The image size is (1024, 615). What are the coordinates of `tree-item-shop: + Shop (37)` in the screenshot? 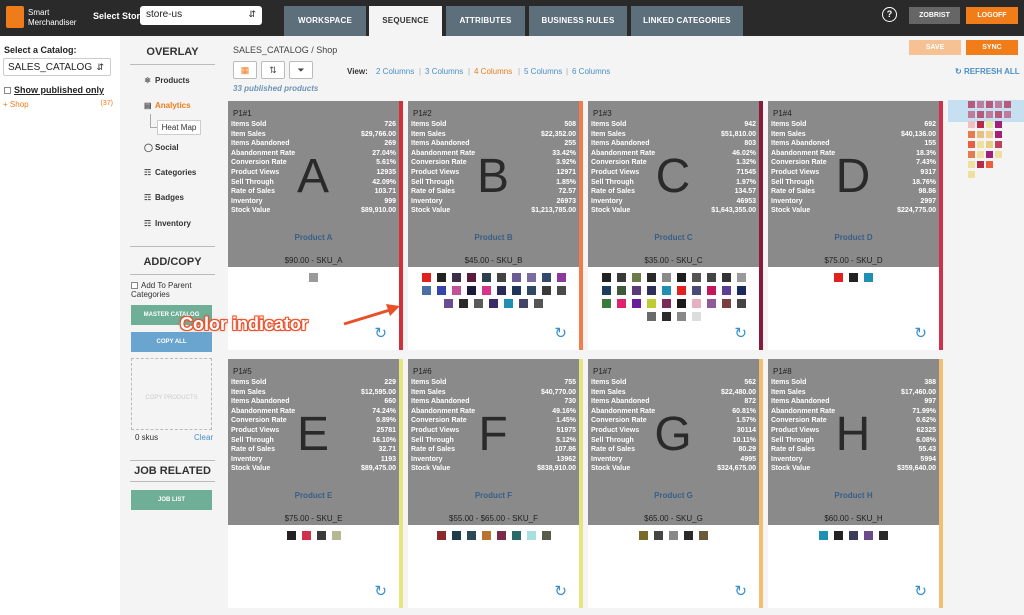 It's located at (58, 104).